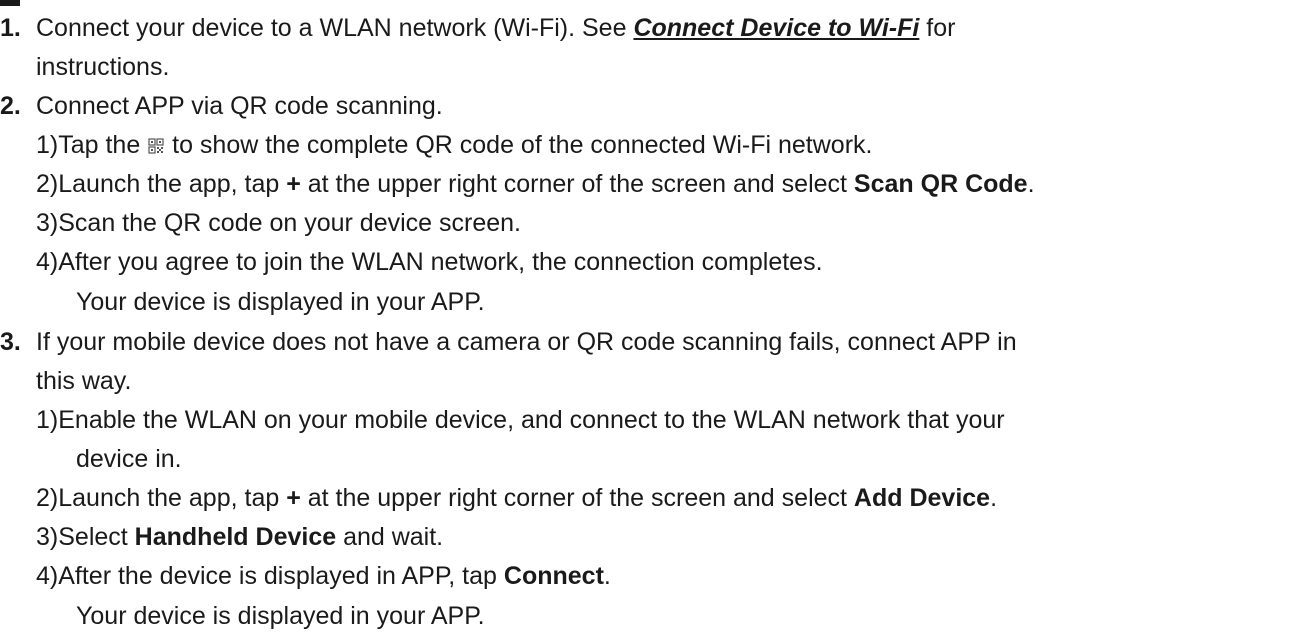  I want to click on substep-text: Tap the, so click(103, 145).